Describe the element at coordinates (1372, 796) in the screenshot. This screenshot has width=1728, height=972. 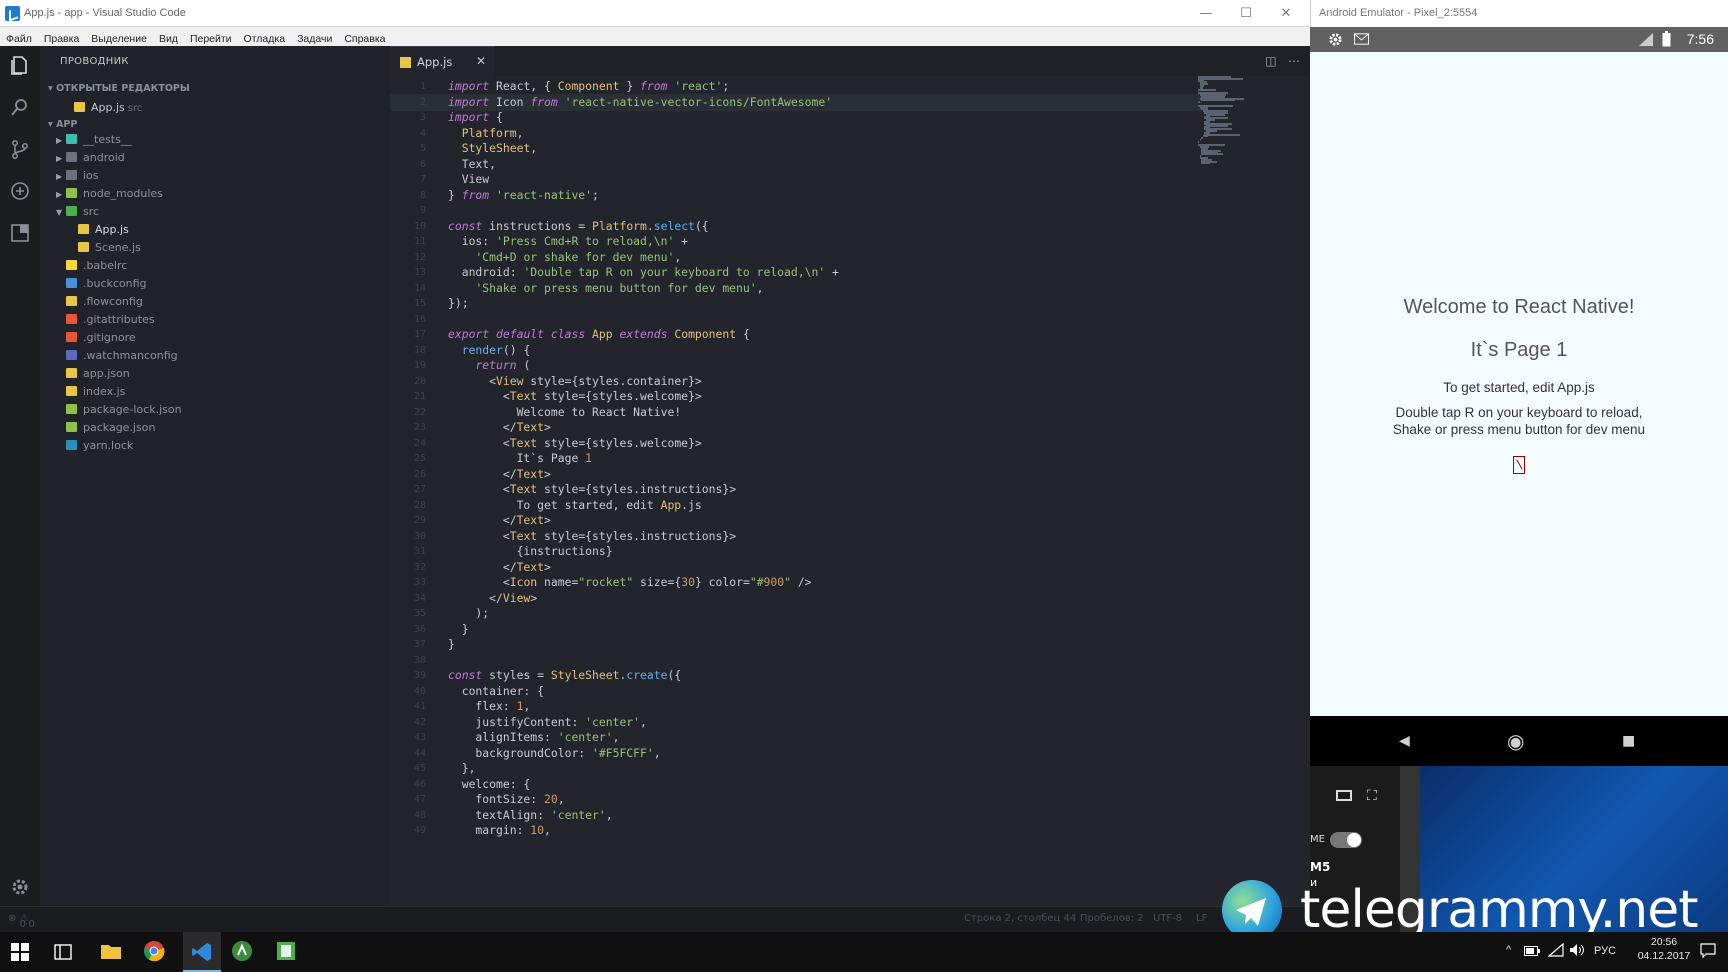
I see `fullscreen-icon: ⛶` at that location.